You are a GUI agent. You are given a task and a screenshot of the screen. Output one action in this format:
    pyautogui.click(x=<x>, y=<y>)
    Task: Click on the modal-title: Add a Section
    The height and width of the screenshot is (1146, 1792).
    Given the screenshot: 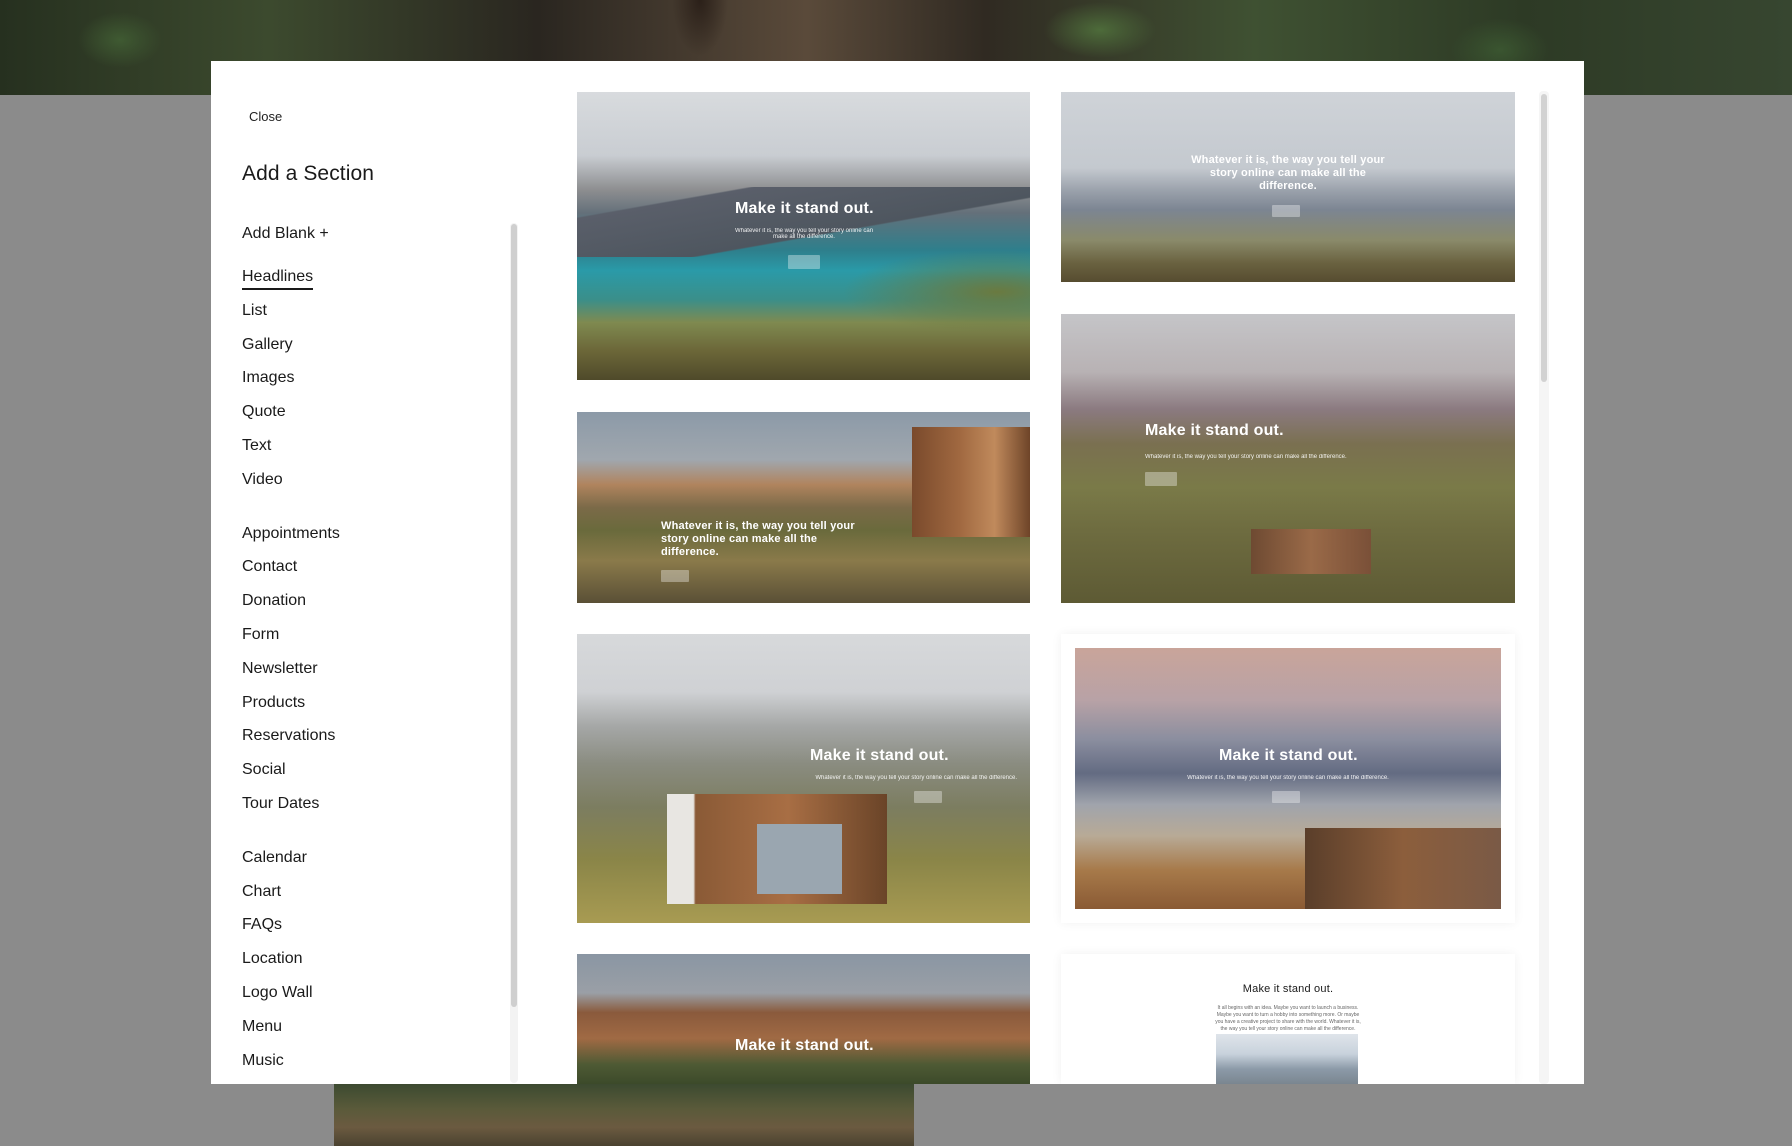 What is the action you would take?
    pyautogui.click(x=308, y=173)
    